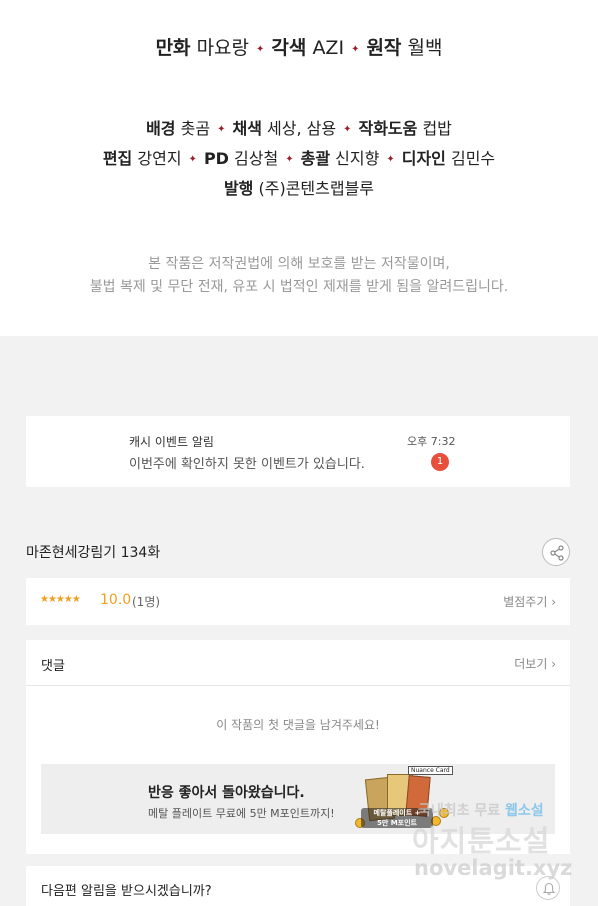  Describe the element at coordinates (171, 442) in the screenshot. I see `push-title: 캐시 이벤트 알림` at that location.